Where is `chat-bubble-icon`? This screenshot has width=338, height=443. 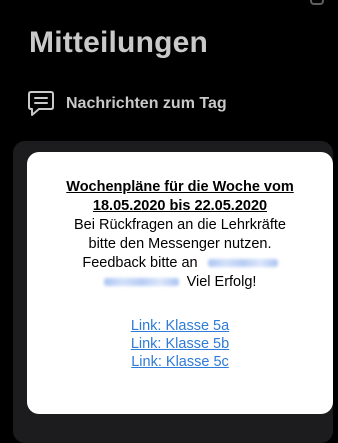
chat-bubble-icon is located at coordinates (41, 103).